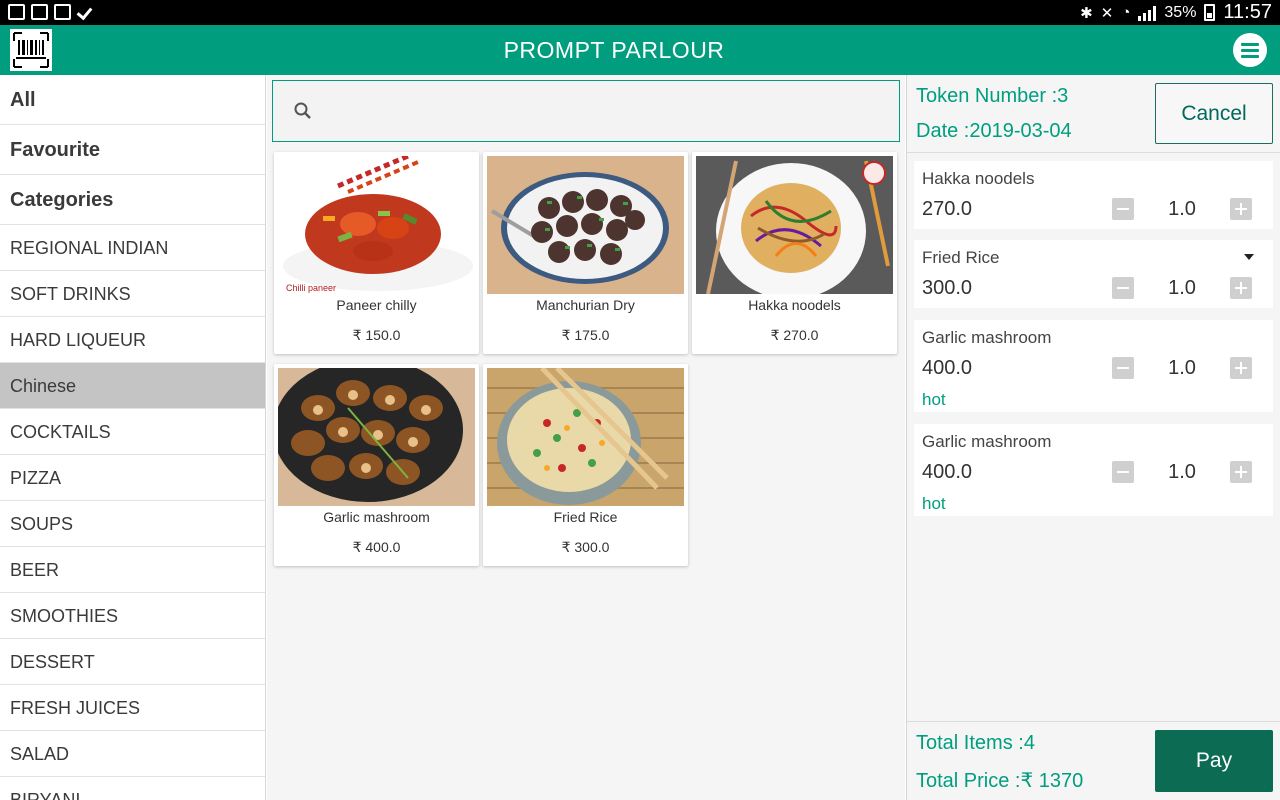  I want to click on product-name: Fried Rice, so click(585, 517).